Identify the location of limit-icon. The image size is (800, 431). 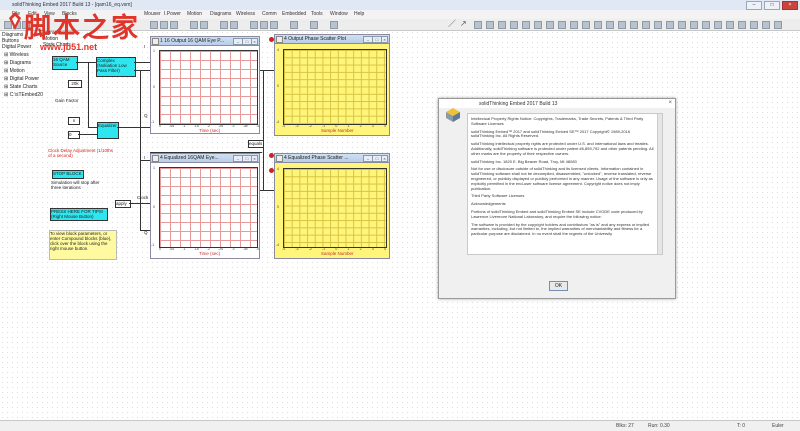
(634, 25).